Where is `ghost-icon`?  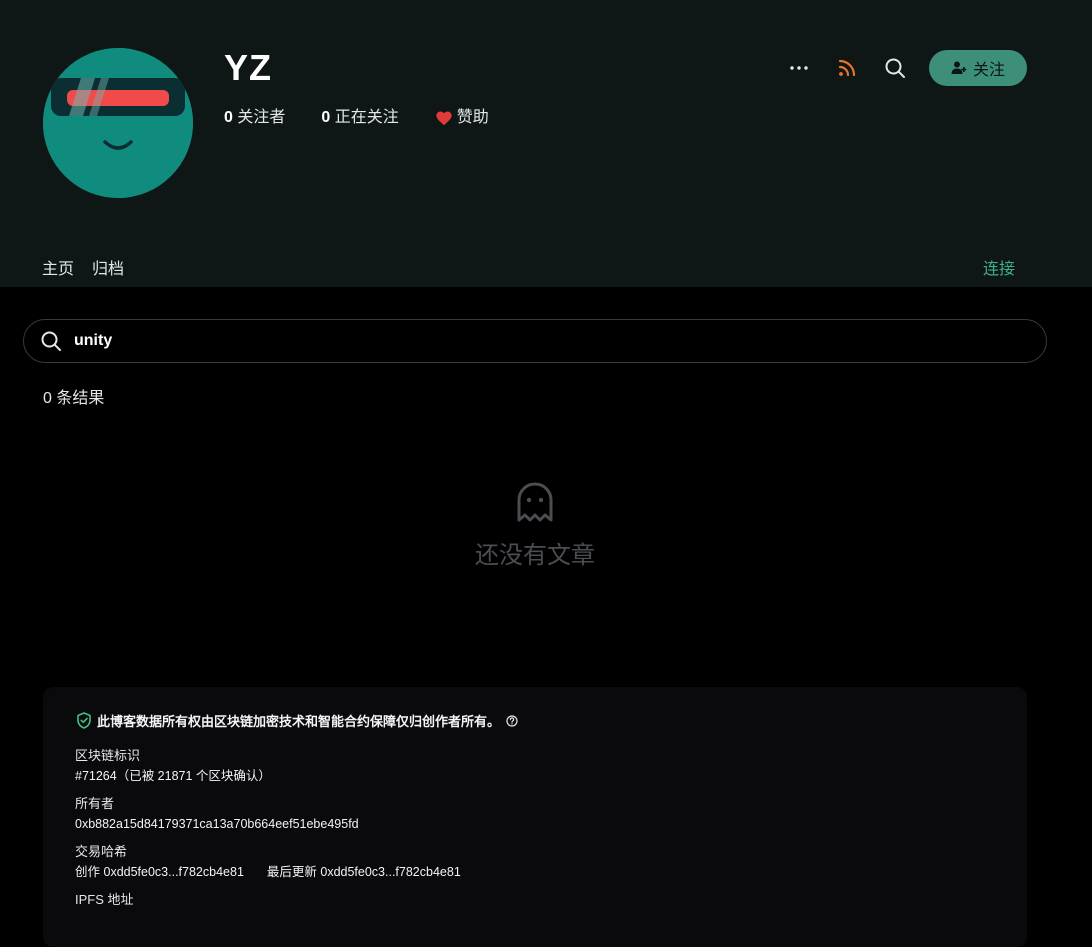 ghost-icon is located at coordinates (535, 502).